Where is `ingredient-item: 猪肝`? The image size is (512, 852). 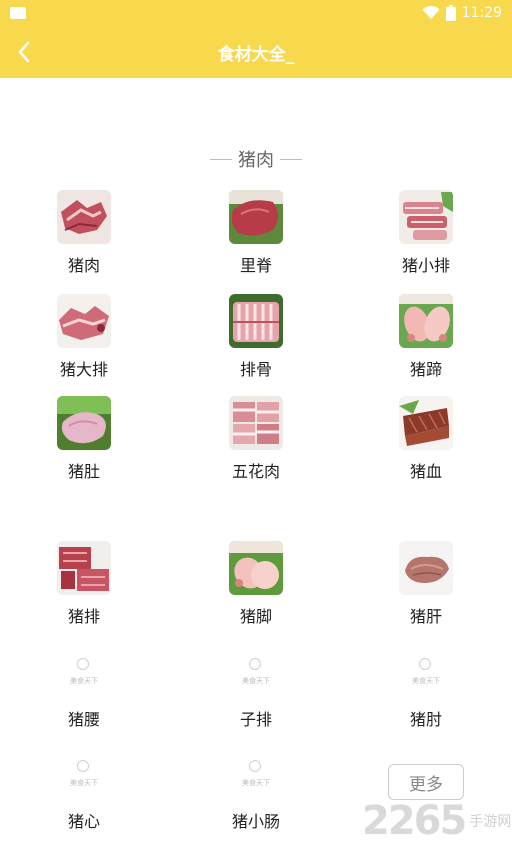
ingredient-item: 猪肝 is located at coordinates (426, 584).